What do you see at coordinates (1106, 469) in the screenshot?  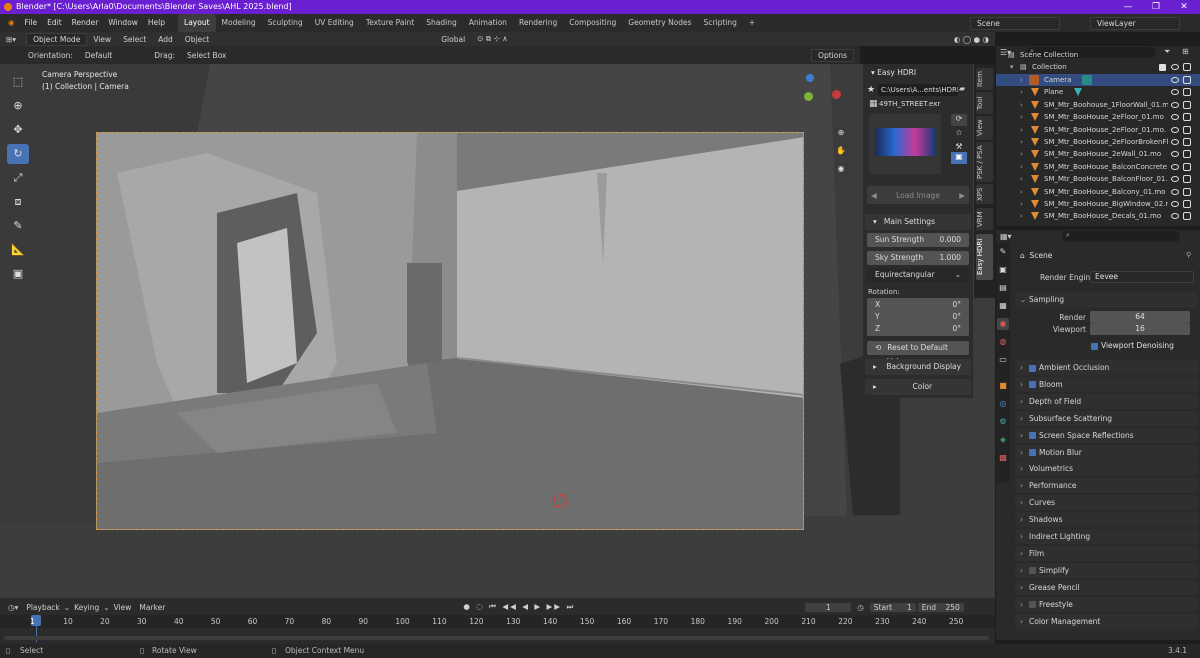 I see `section-volumetrics: › Volumetrics` at bounding box center [1106, 469].